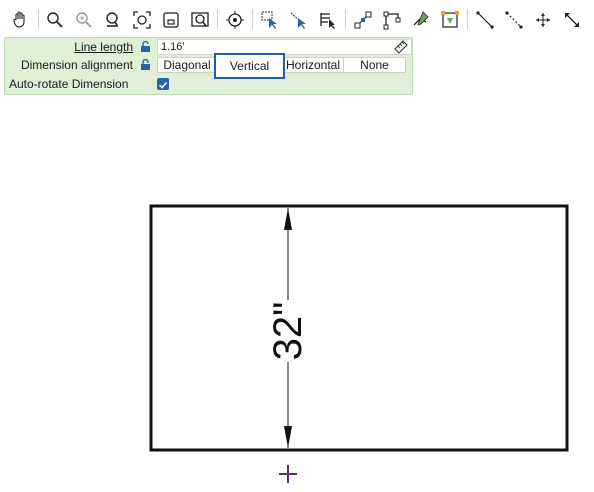 This screenshot has height=492, width=594. Describe the element at coordinates (288, 474) in the screenshot. I see `cursor-crosshair-icon` at that location.